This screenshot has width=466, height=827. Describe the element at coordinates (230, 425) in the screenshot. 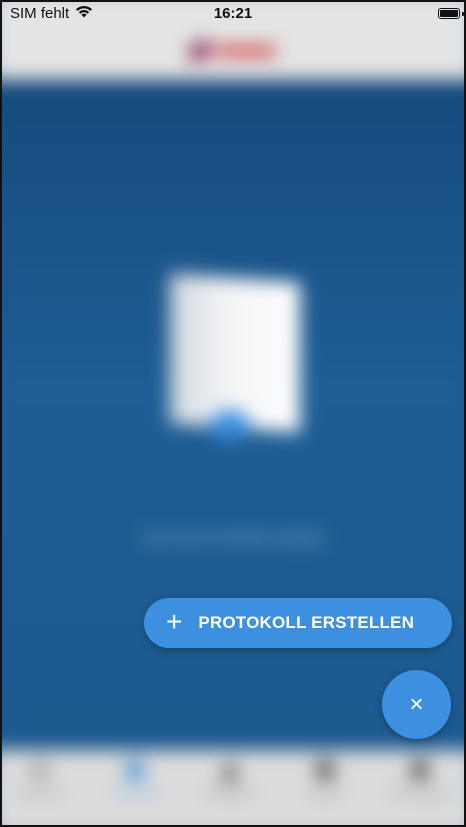

I see `document-illustration-accent` at that location.